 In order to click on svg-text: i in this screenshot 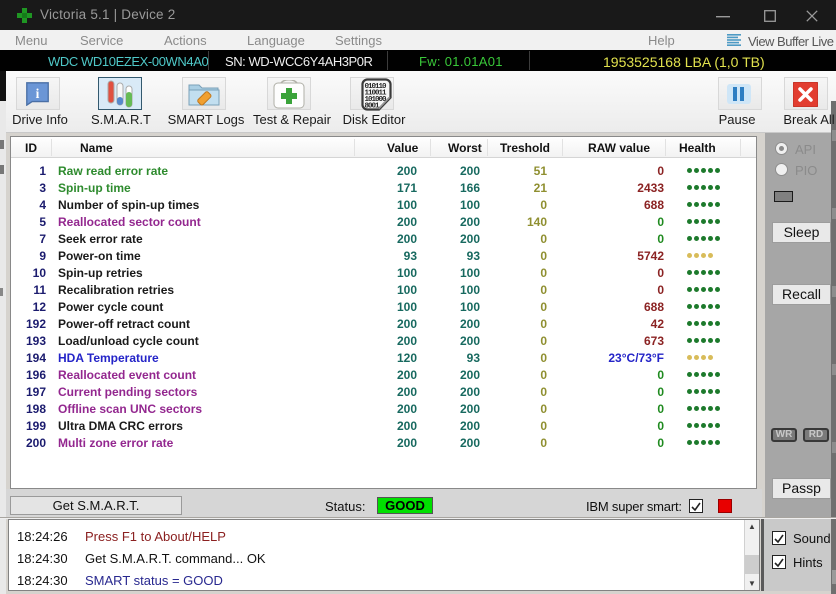, I will do `click(38, 93)`.